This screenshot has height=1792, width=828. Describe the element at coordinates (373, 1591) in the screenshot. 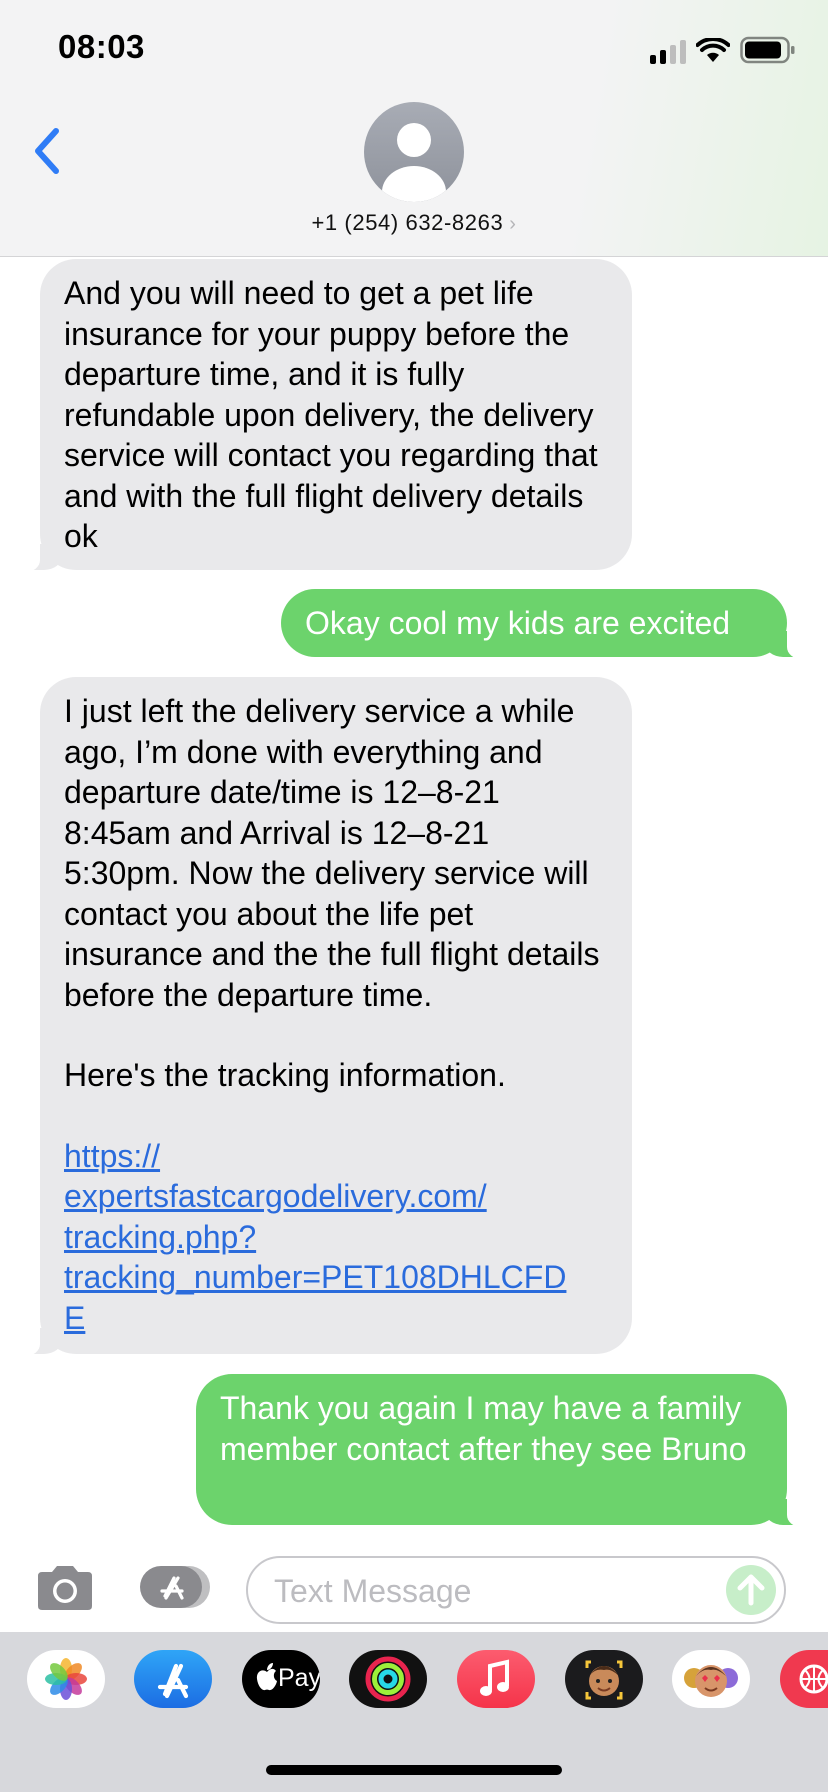

I see `message-placeholder: Text Message` at that location.